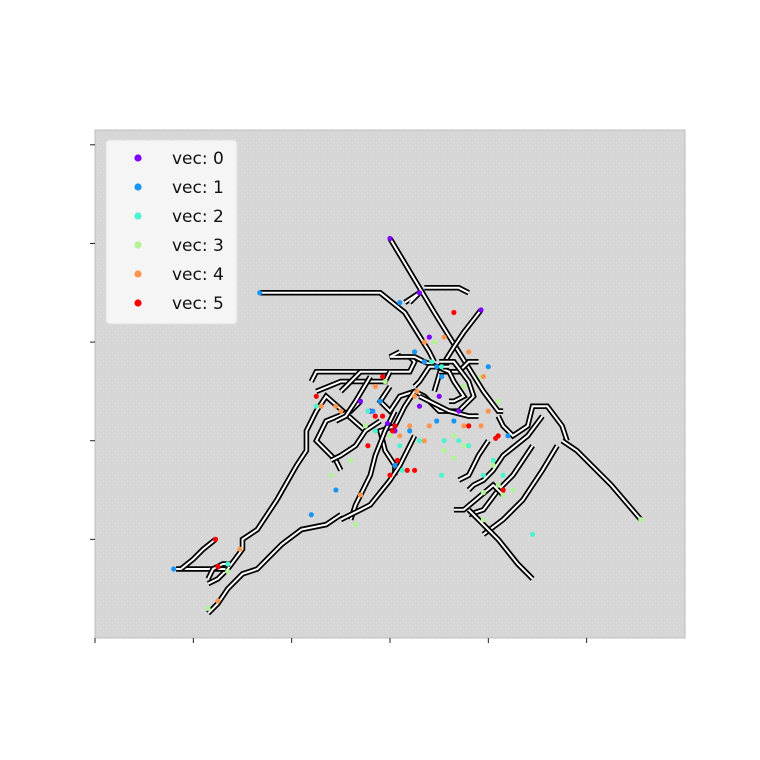  I want to click on y-axis-ticks, so click(92, 342).